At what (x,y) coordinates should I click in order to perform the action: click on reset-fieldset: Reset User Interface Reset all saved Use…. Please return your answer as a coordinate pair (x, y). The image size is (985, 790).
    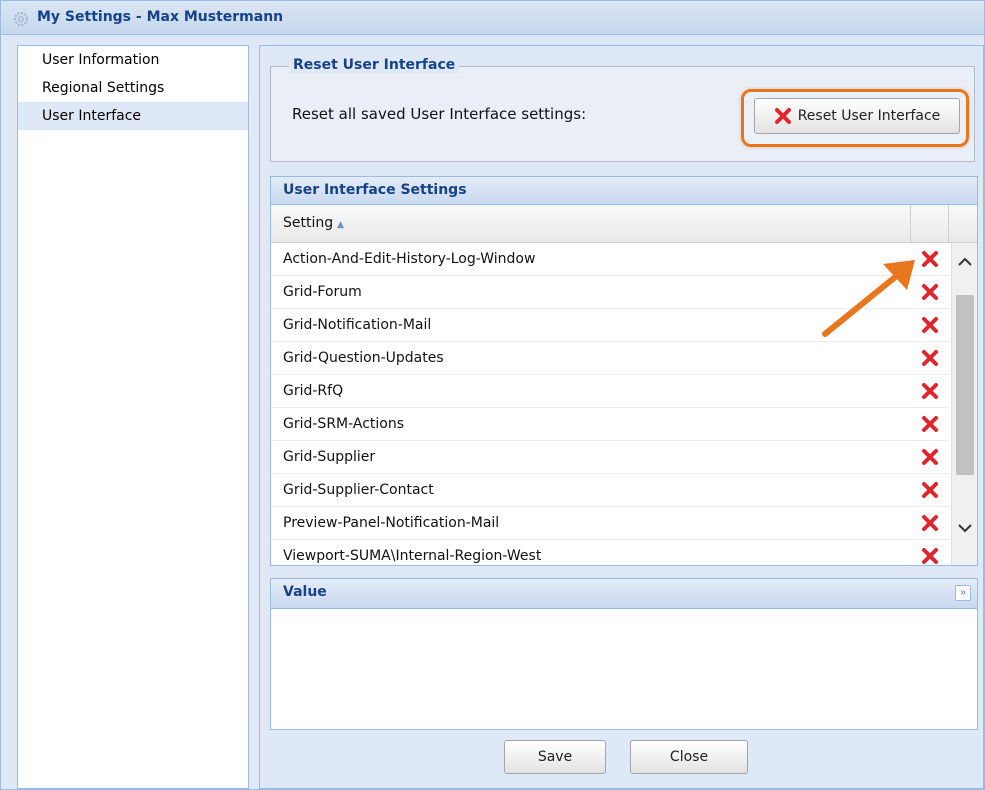
    Looking at the image, I should click on (622, 109).